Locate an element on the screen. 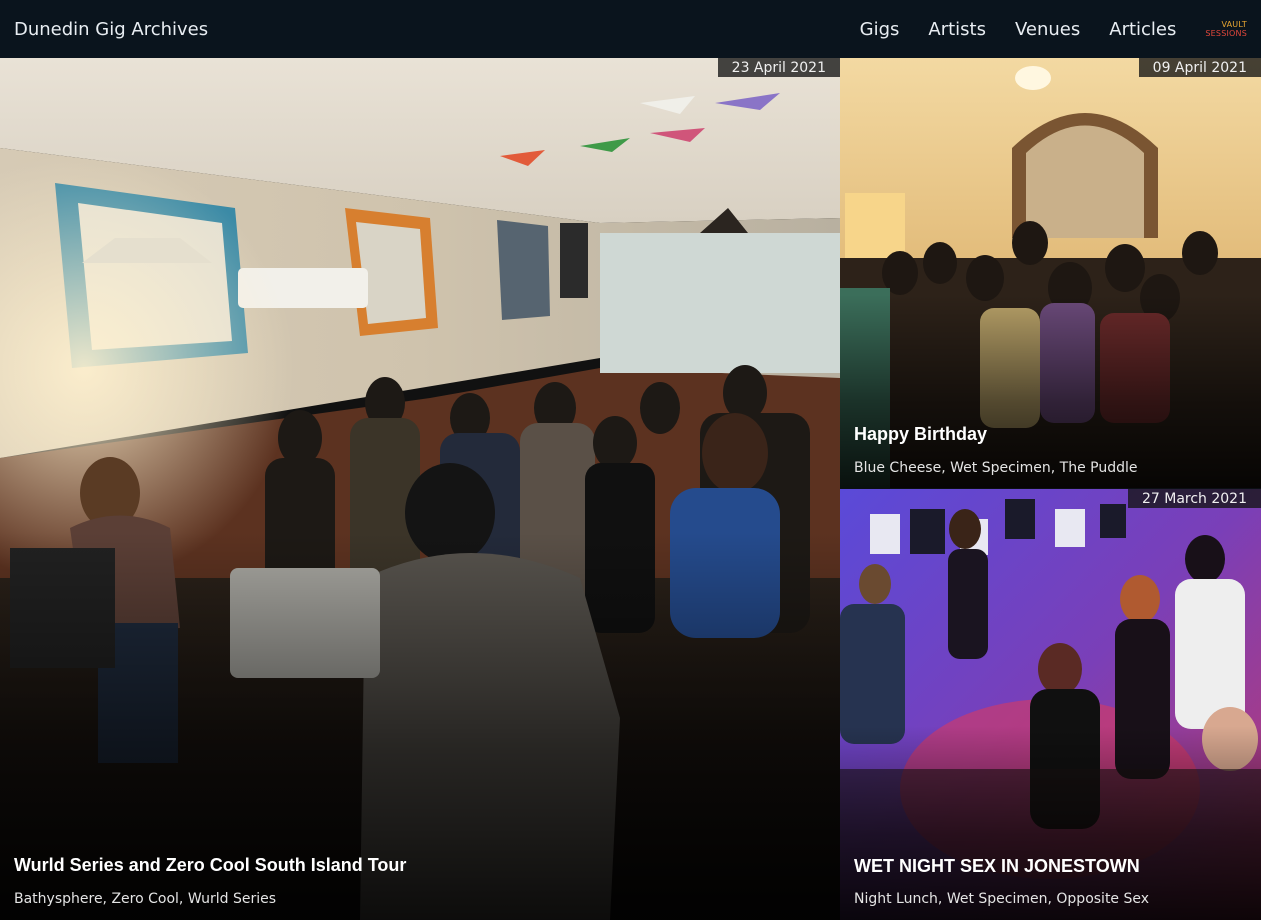 This screenshot has height=920, width=1261. nav-artists: Artists is located at coordinates (957, 29).